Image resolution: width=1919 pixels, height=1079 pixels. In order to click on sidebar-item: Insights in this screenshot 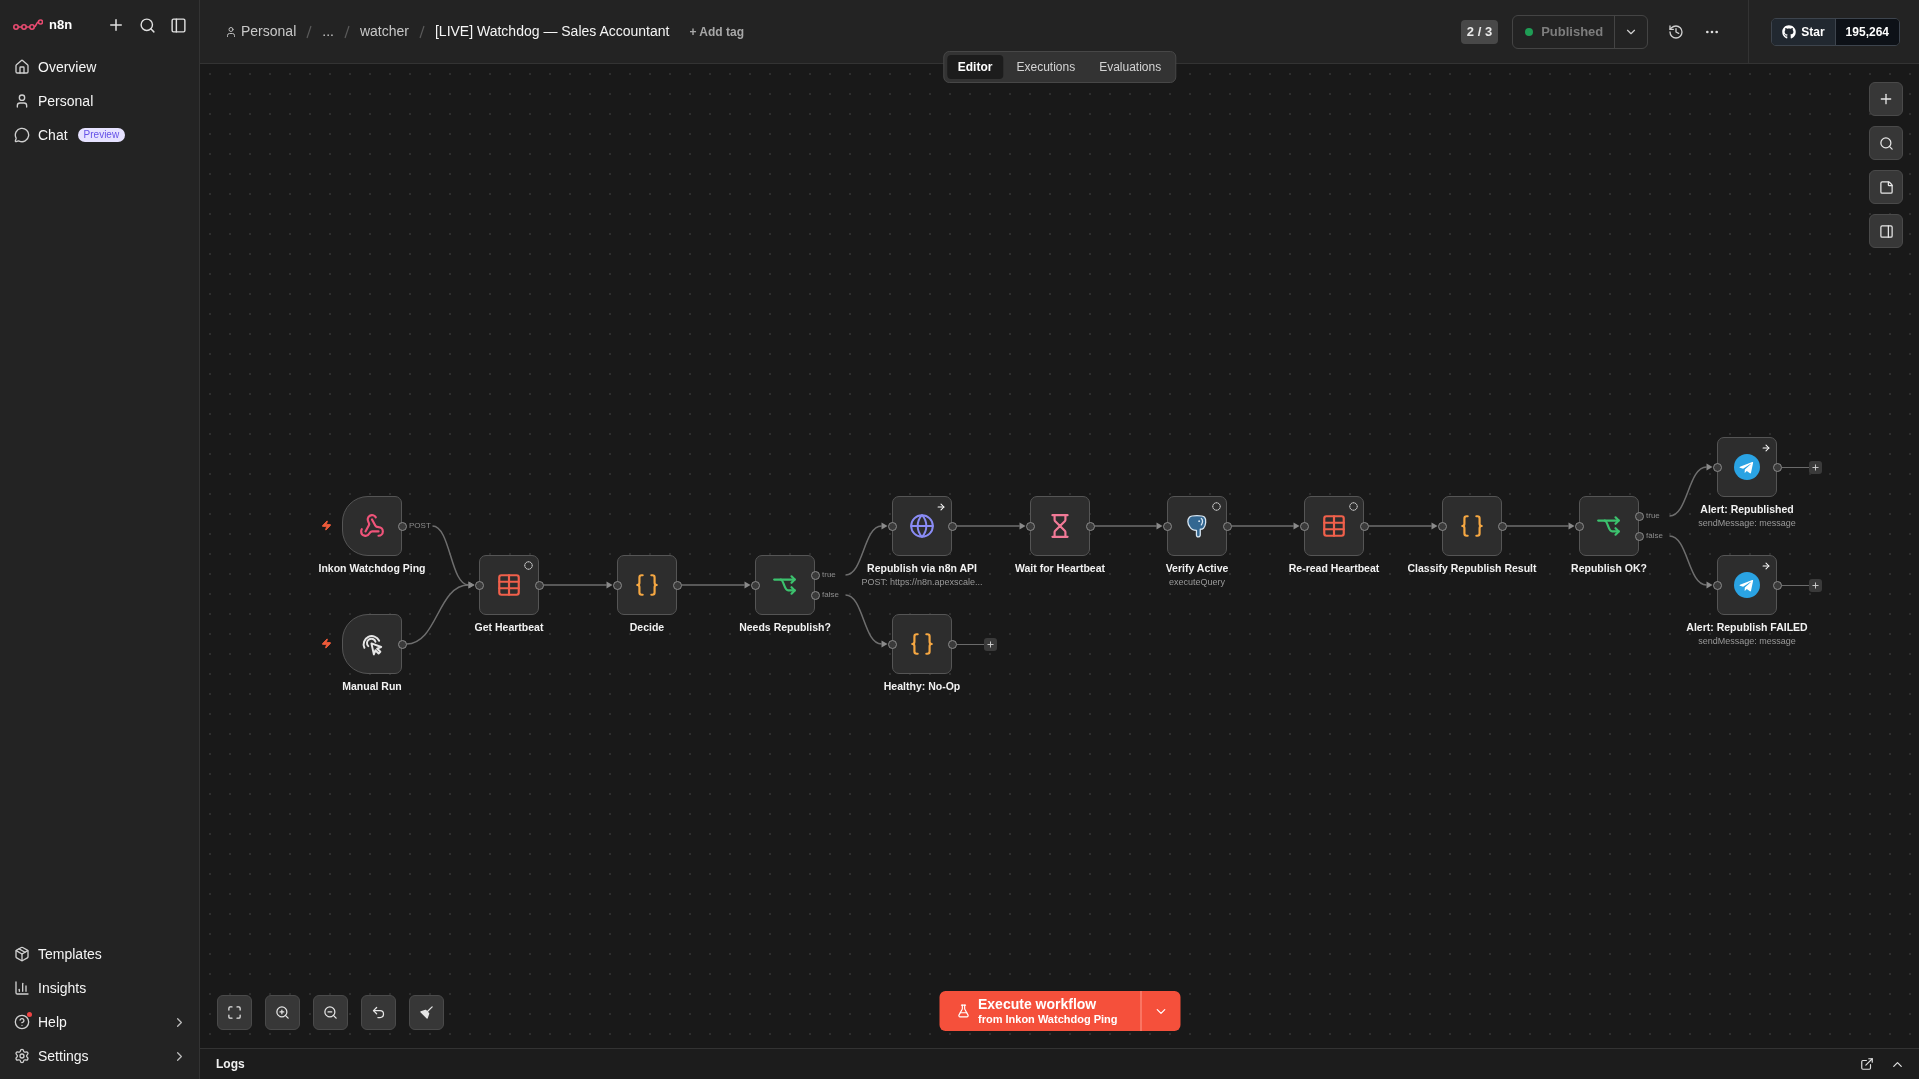, I will do `click(99, 988)`.